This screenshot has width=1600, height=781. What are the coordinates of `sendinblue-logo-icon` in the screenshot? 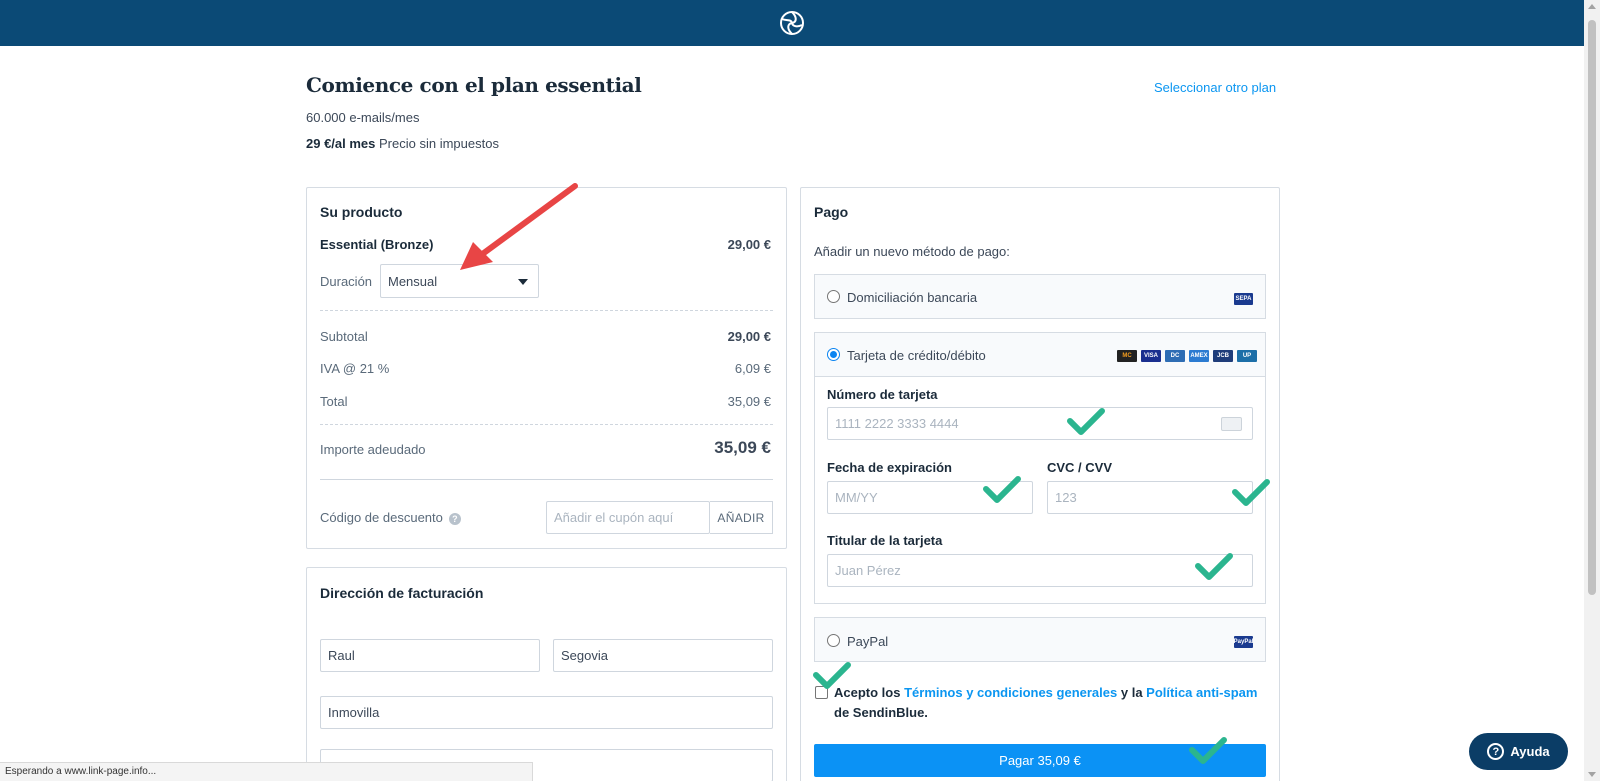 It's located at (792, 23).